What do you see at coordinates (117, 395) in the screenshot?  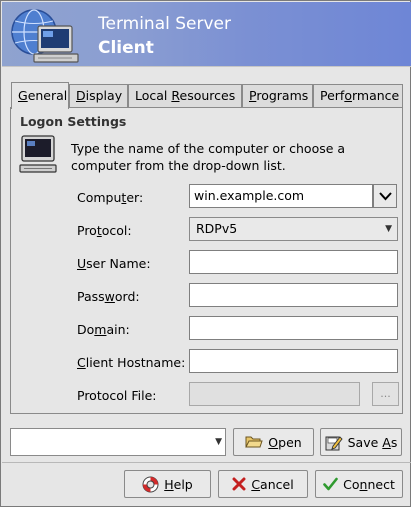 I see `protocol-file-label: Protocol File:` at bounding box center [117, 395].